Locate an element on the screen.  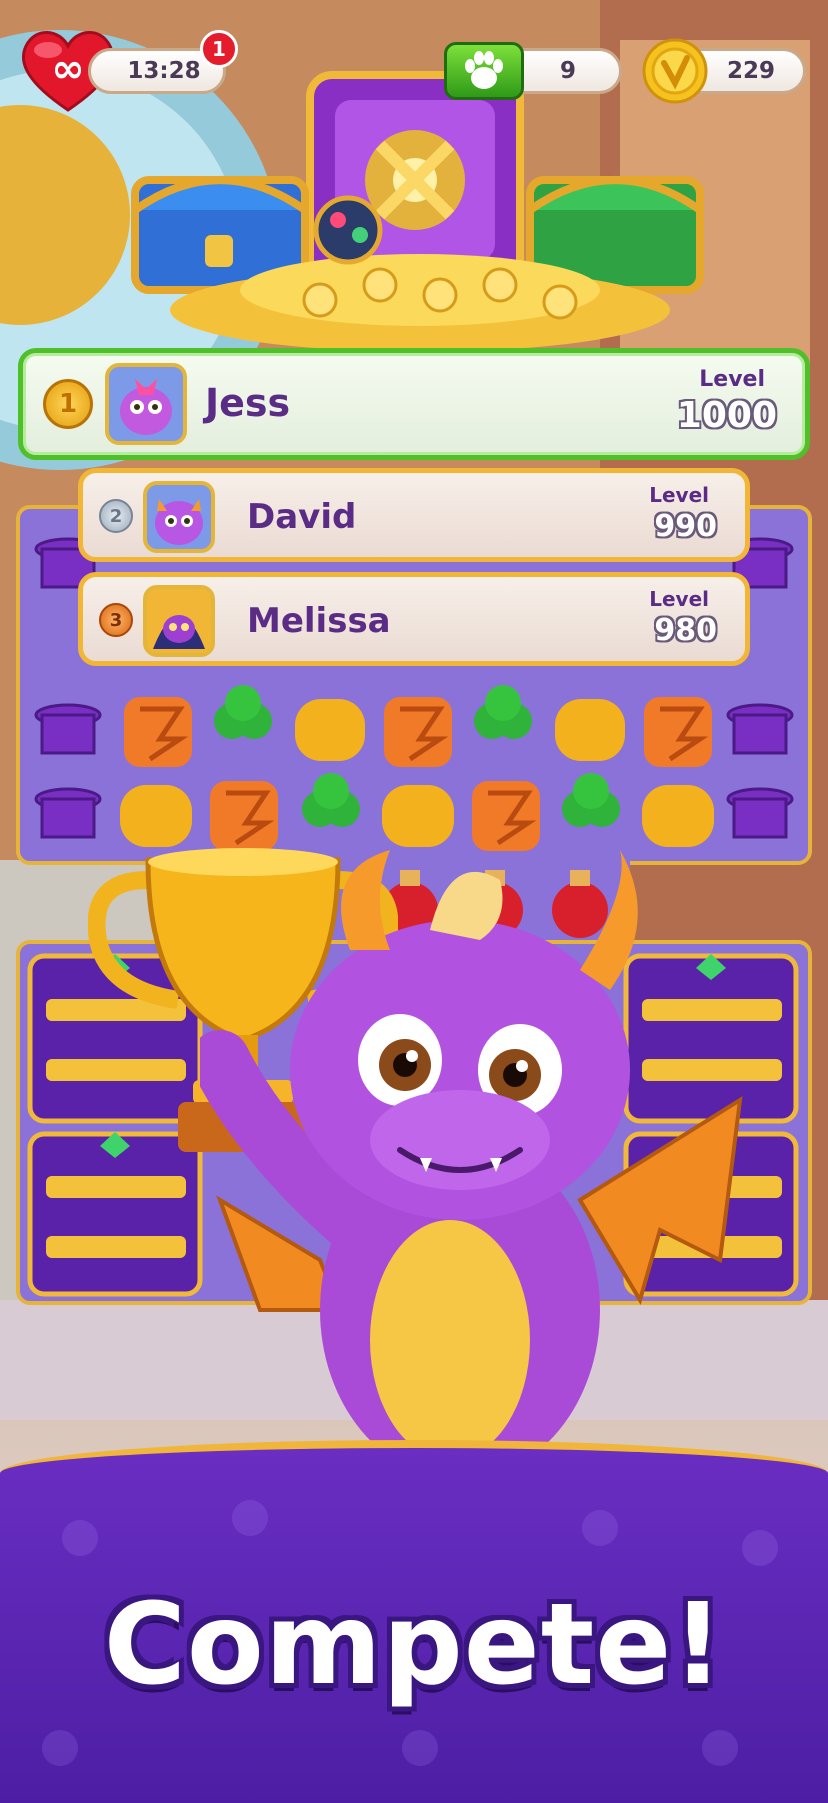
avatar-david is located at coordinates (179, 517).